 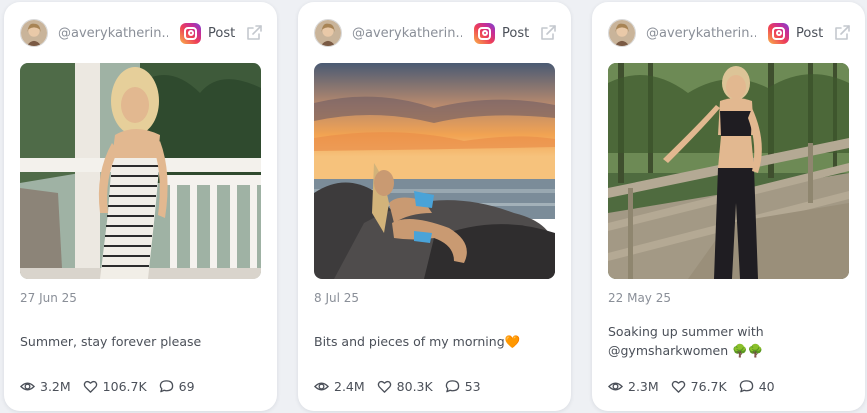 What do you see at coordinates (417, 341) in the screenshot?
I see `post-caption: Bits and pieces of my morning🧡` at bounding box center [417, 341].